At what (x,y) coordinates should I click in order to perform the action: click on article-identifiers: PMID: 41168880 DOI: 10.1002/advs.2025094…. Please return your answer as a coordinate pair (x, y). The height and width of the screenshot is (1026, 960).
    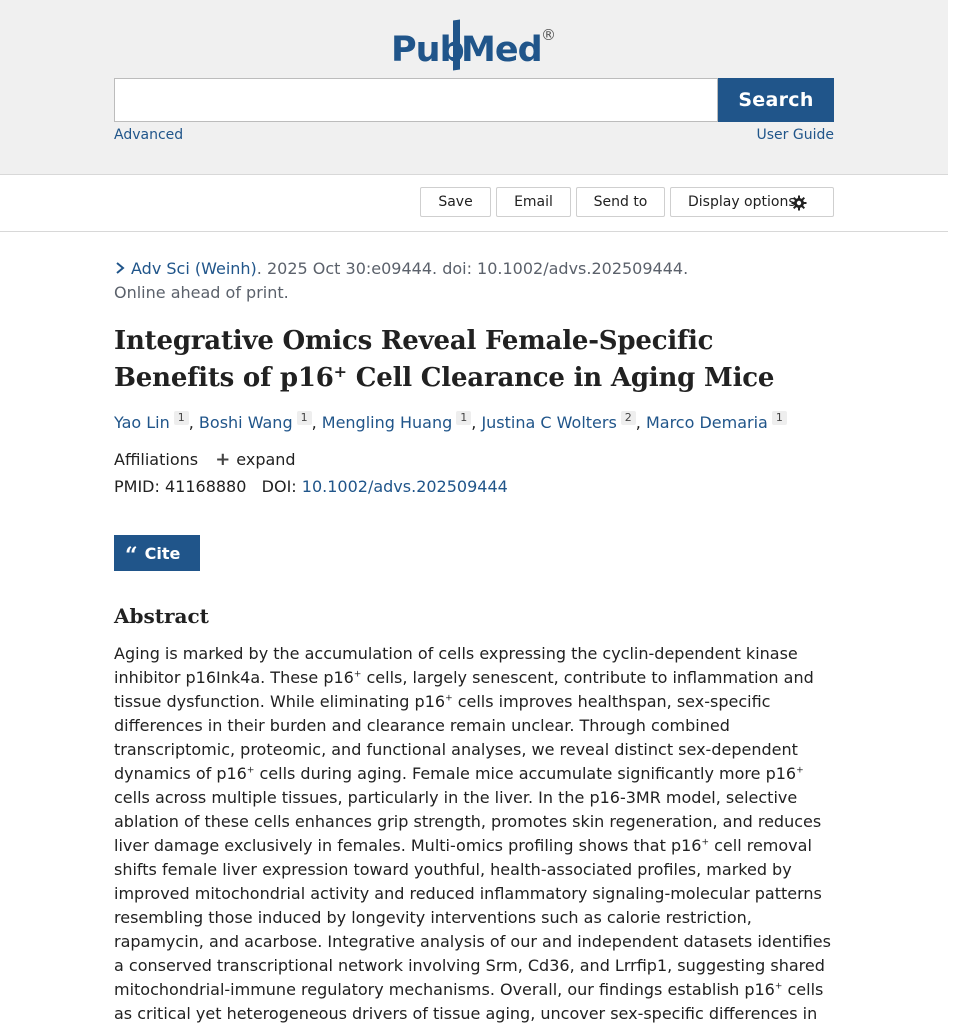
    Looking at the image, I should click on (311, 487).